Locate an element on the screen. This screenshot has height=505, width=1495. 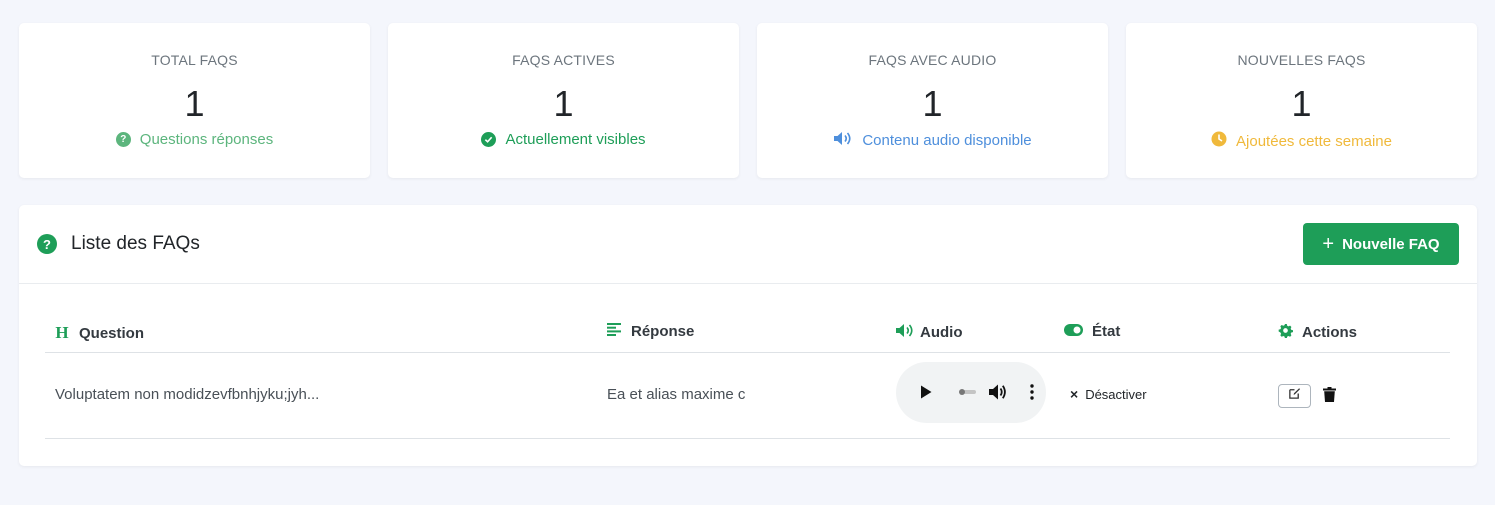
deactivate-button: × Désactiver is located at coordinates (1108, 394).